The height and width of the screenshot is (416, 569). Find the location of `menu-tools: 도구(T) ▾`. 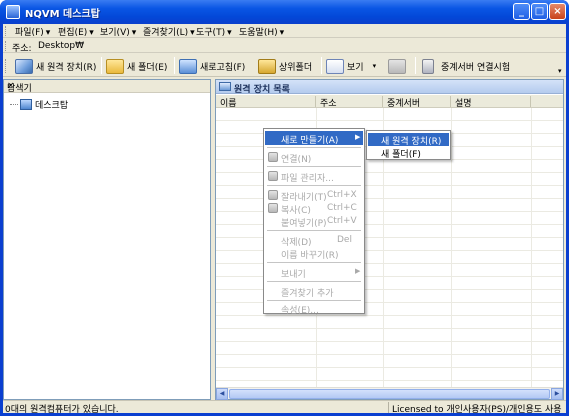

menu-tools: 도구(T) ▾ is located at coordinates (214, 31).